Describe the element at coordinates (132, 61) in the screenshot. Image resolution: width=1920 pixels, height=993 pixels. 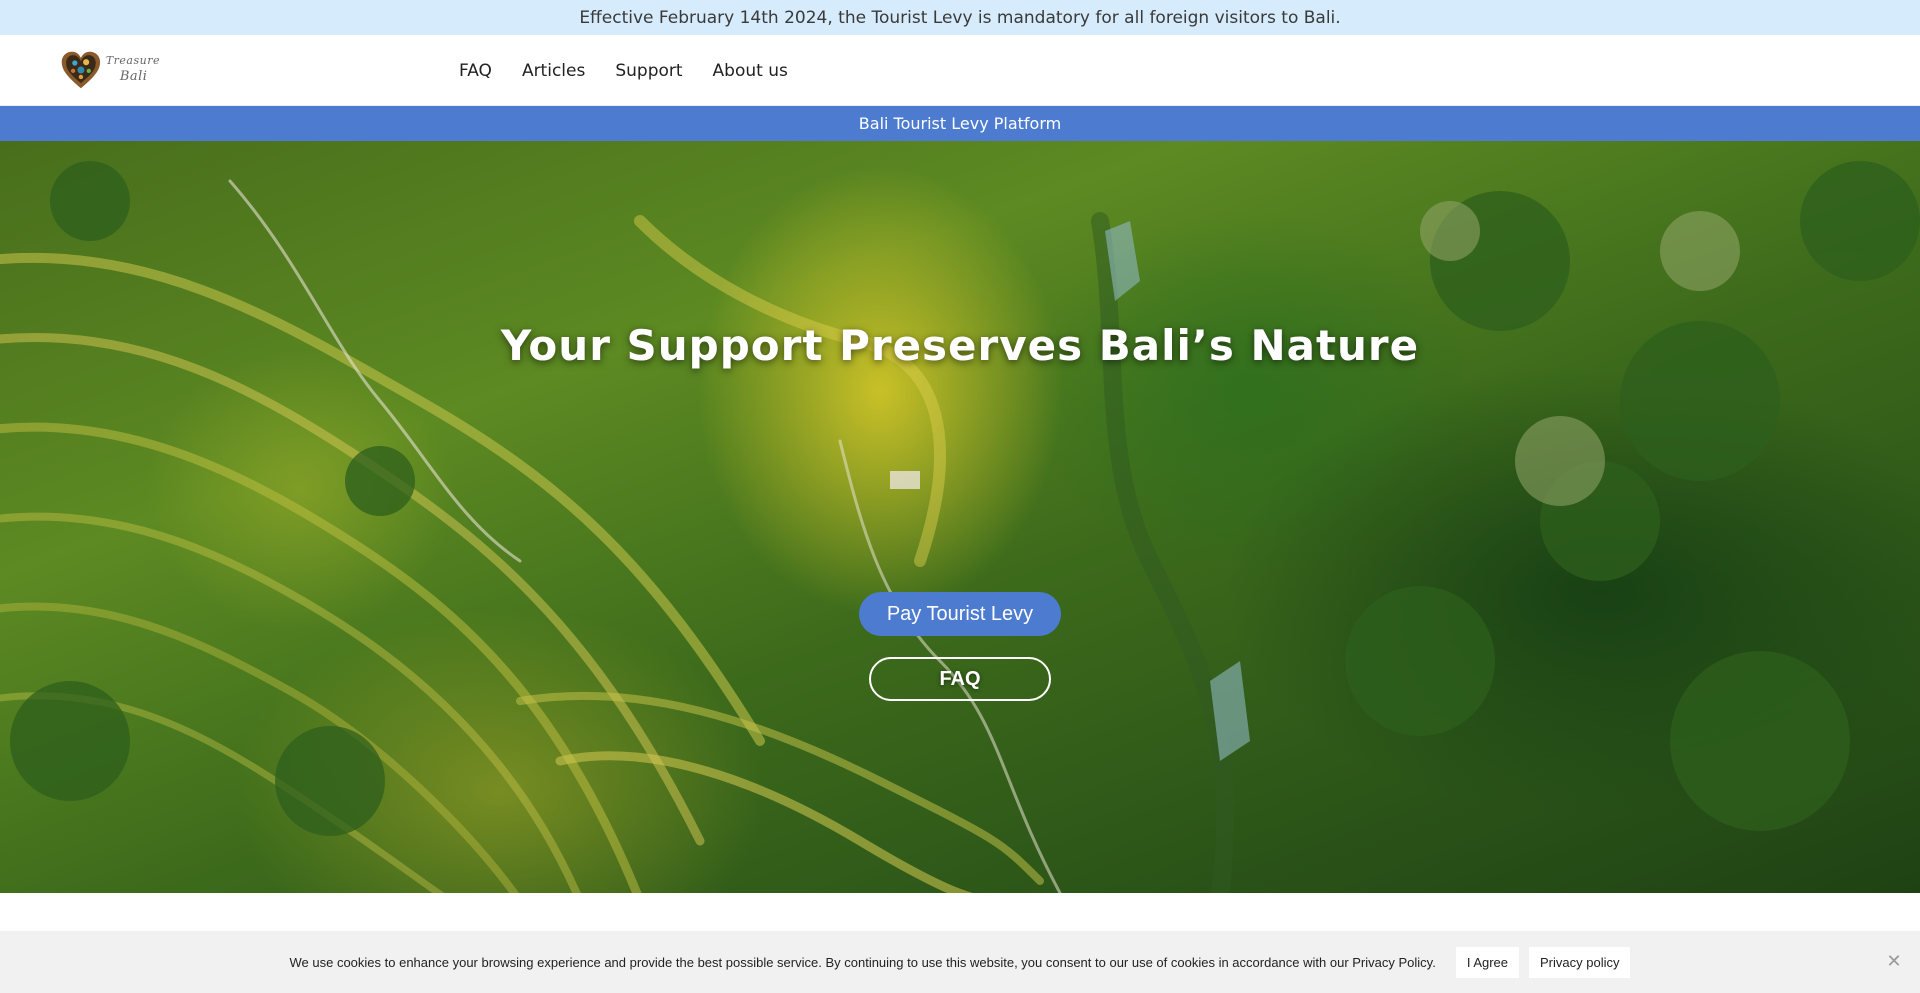
I see `logo-line-1: Treasure` at that location.